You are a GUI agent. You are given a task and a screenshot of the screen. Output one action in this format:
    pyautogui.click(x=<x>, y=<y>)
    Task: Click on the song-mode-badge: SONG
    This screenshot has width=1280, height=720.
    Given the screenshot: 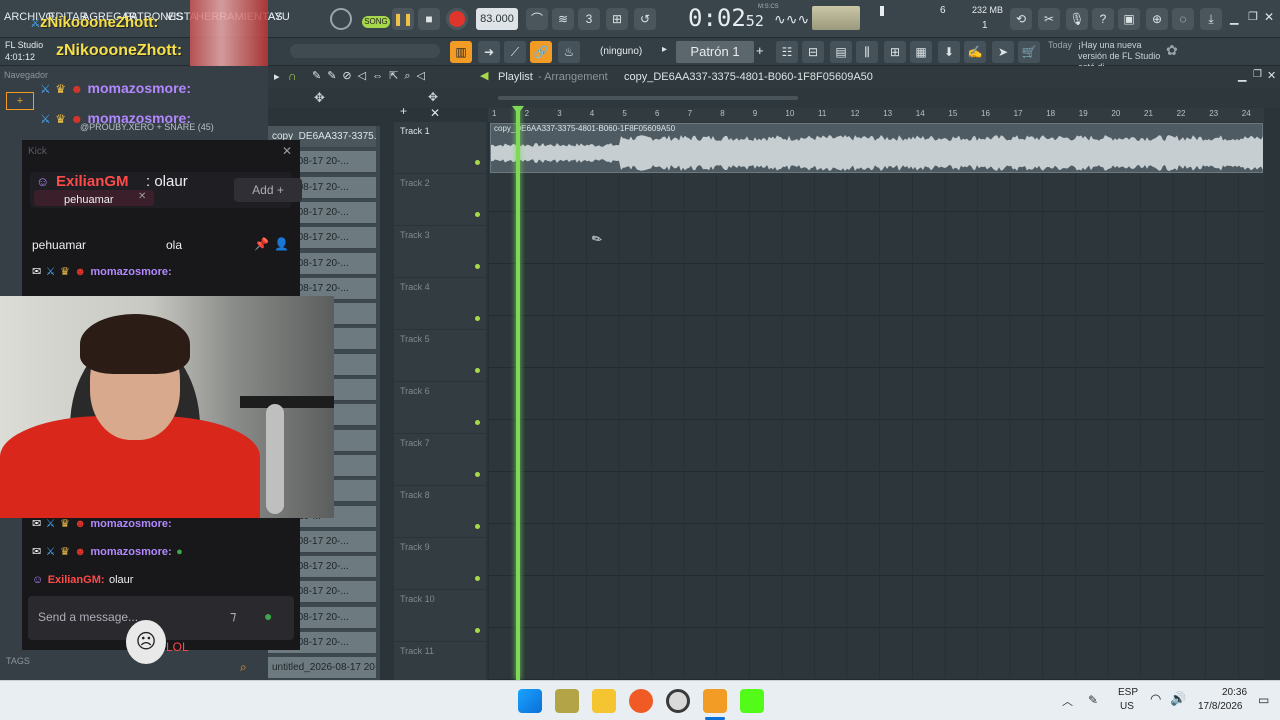 What is the action you would take?
    pyautogui.click(x=376, y=22)
    